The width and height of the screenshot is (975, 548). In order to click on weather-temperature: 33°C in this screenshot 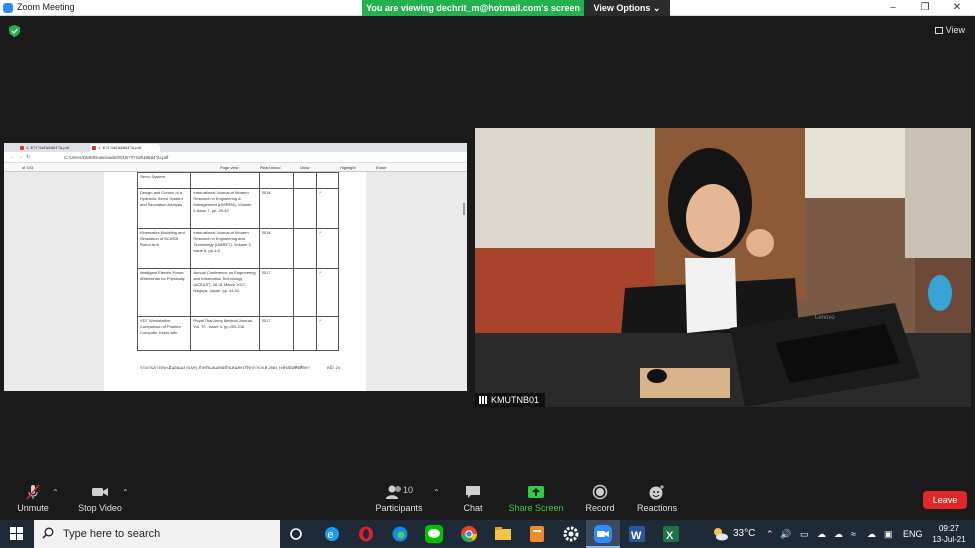, I will do `click(744, 534)`.